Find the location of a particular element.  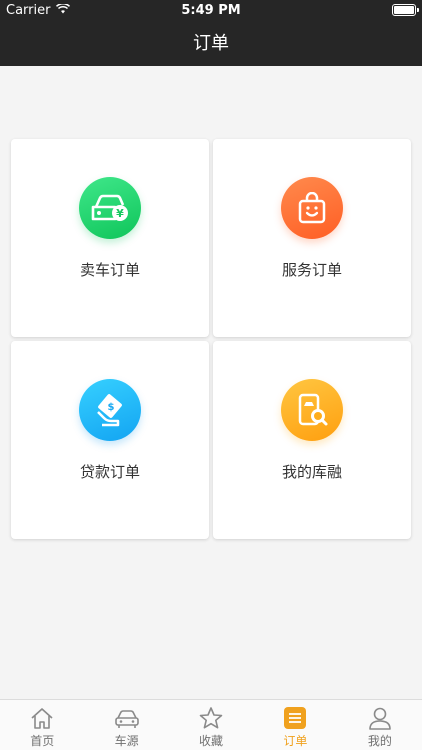

tab-favorites: 收藏 is located at coordinates (211, 725).